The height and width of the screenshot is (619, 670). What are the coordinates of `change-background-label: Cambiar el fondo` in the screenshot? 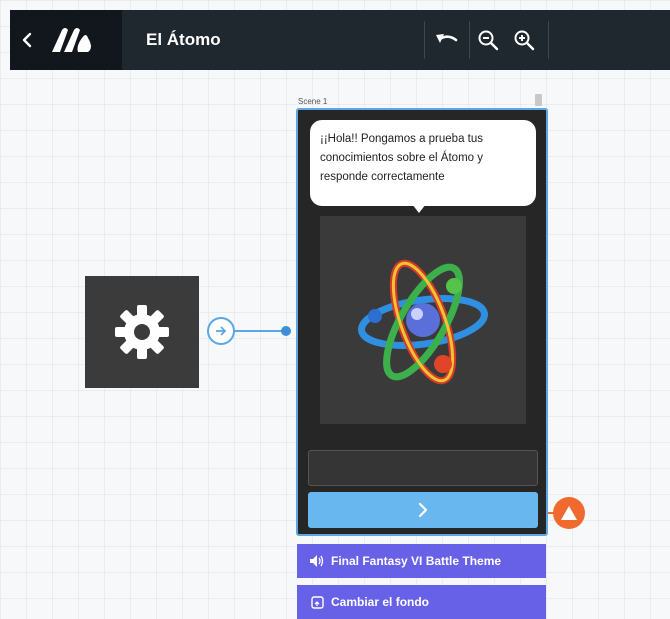 It's located at (380, 602).